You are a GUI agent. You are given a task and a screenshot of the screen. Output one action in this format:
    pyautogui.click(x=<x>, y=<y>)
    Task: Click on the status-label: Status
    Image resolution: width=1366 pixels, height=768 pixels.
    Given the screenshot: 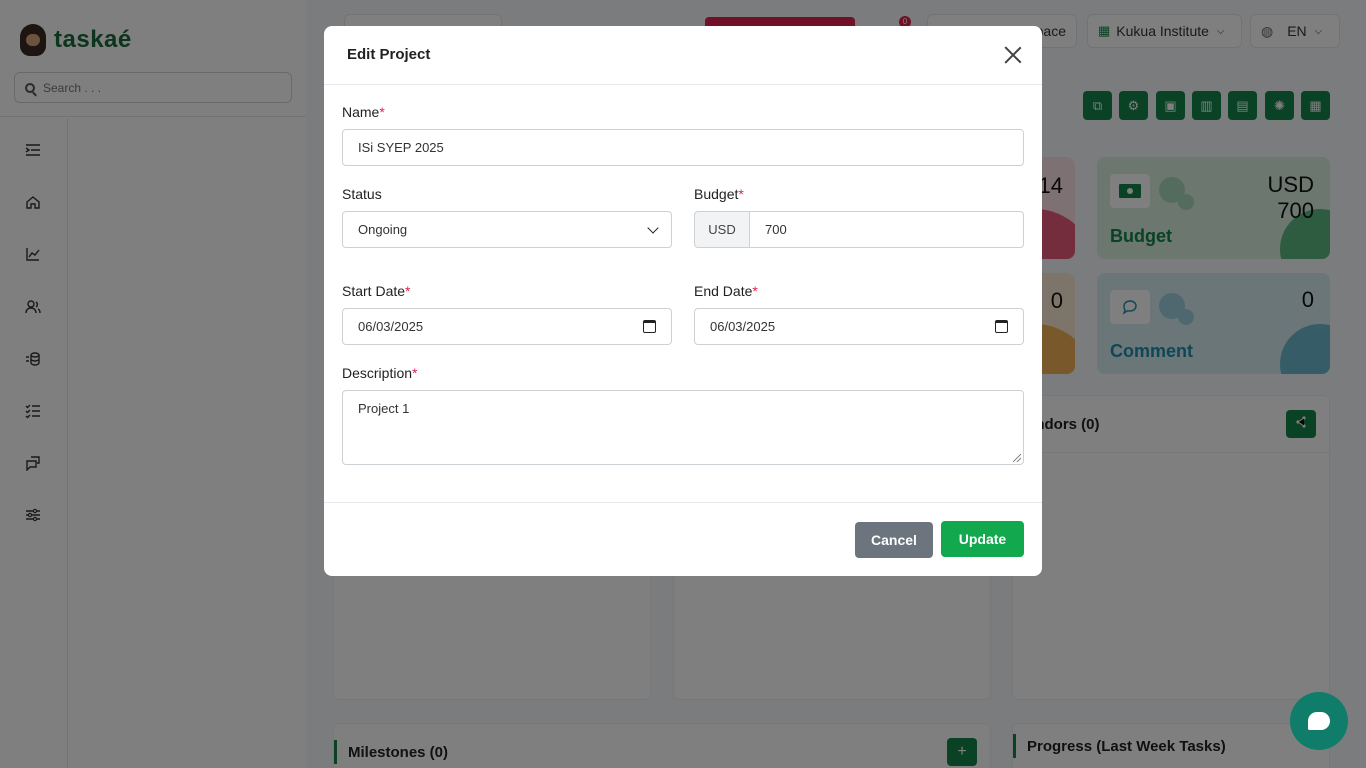 What is the action you would take?
    pyautogui.click(x=362, y=194)
    